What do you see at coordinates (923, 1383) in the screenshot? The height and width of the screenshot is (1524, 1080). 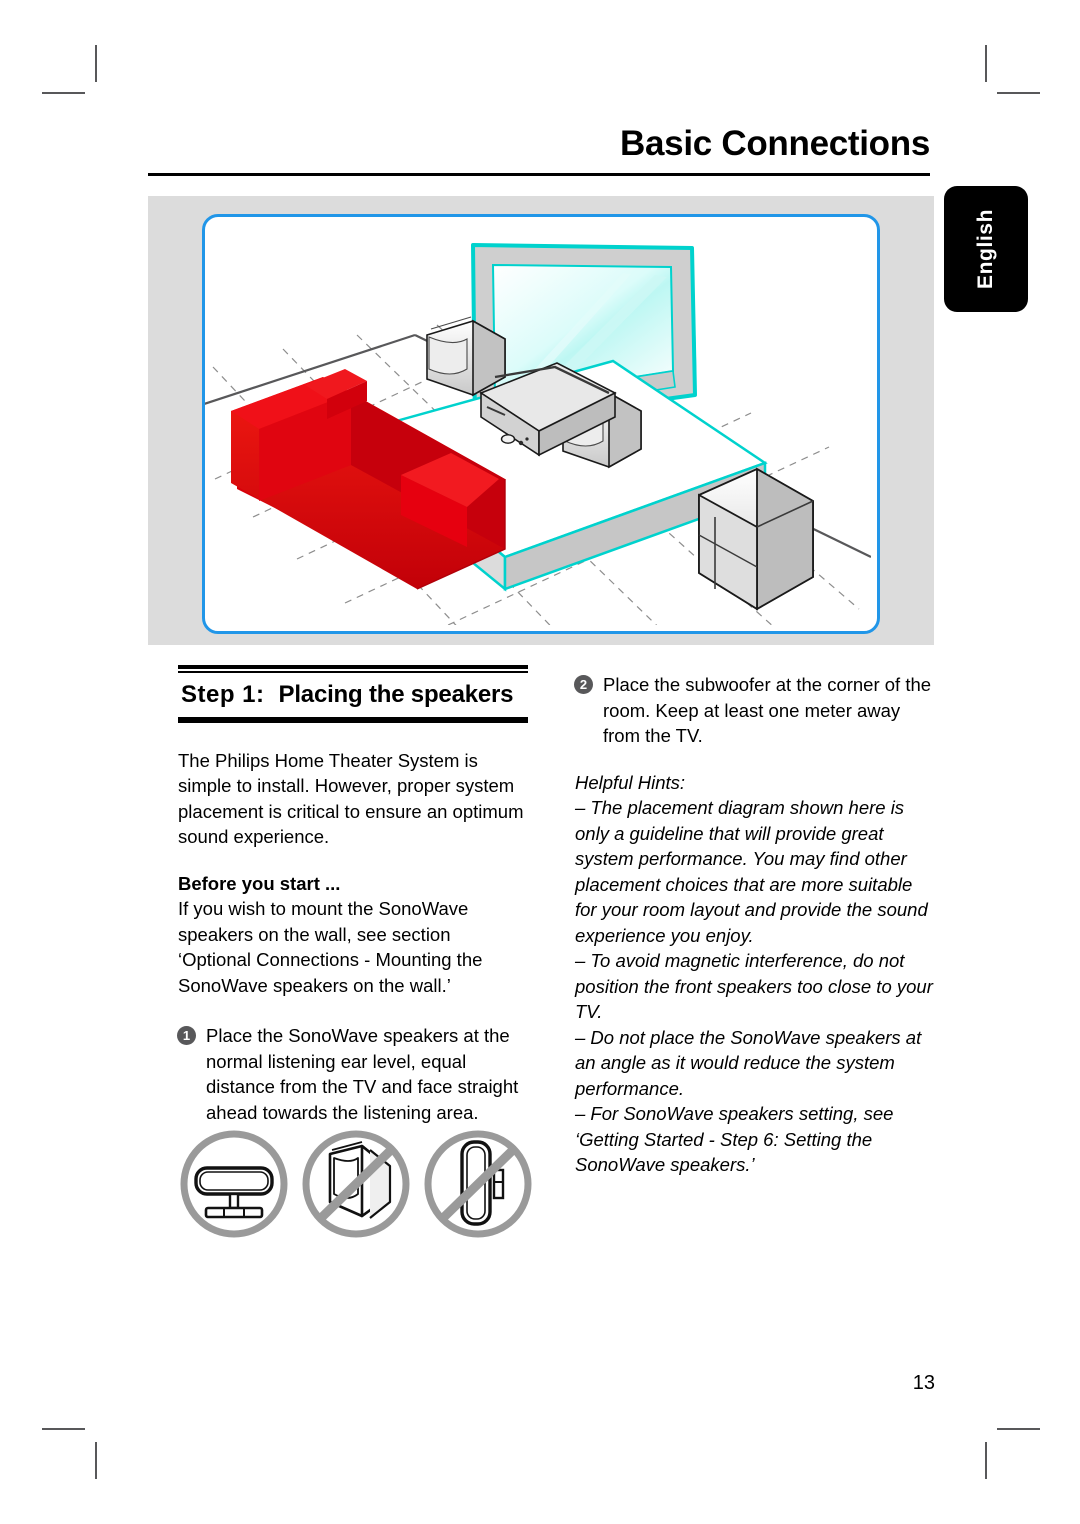 I see `page-number: 13` at bounding box center [923, 1383].